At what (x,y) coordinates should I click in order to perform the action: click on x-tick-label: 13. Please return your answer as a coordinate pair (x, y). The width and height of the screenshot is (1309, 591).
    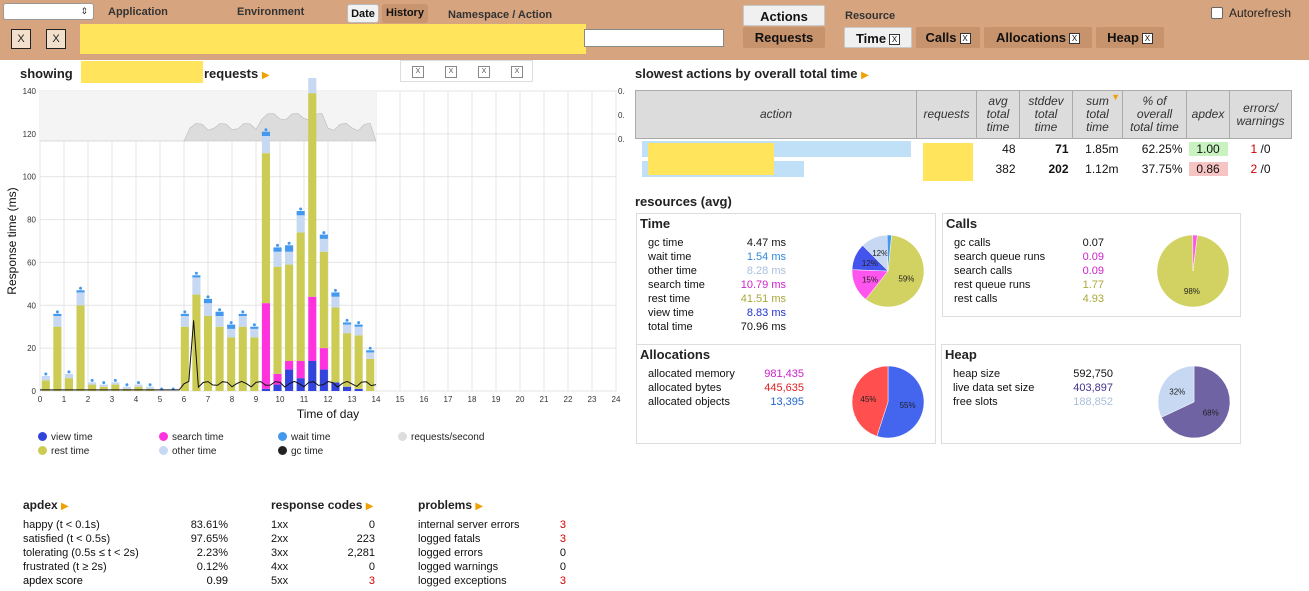
    Looking at the image, I should click on (352, 399).